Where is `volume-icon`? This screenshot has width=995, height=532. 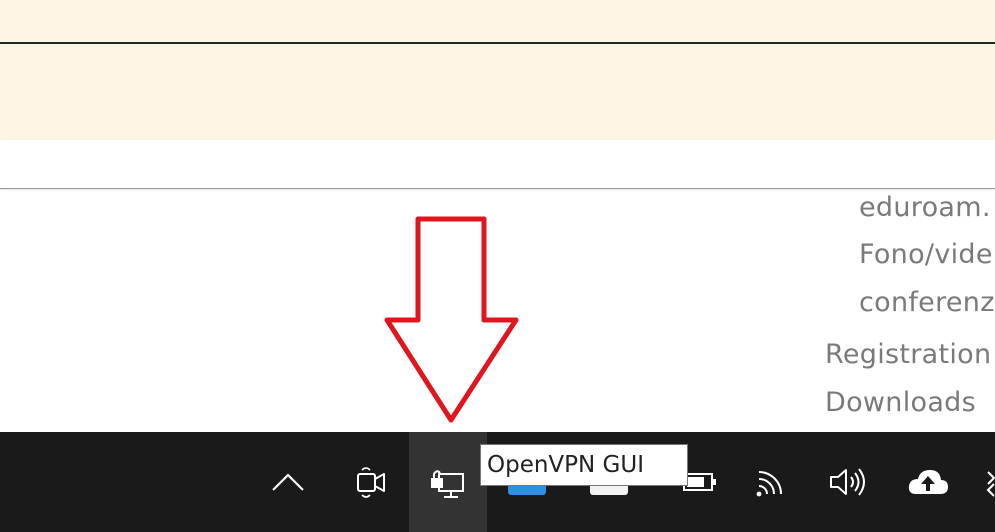
volume-icon is located at coordinates (848, 482).